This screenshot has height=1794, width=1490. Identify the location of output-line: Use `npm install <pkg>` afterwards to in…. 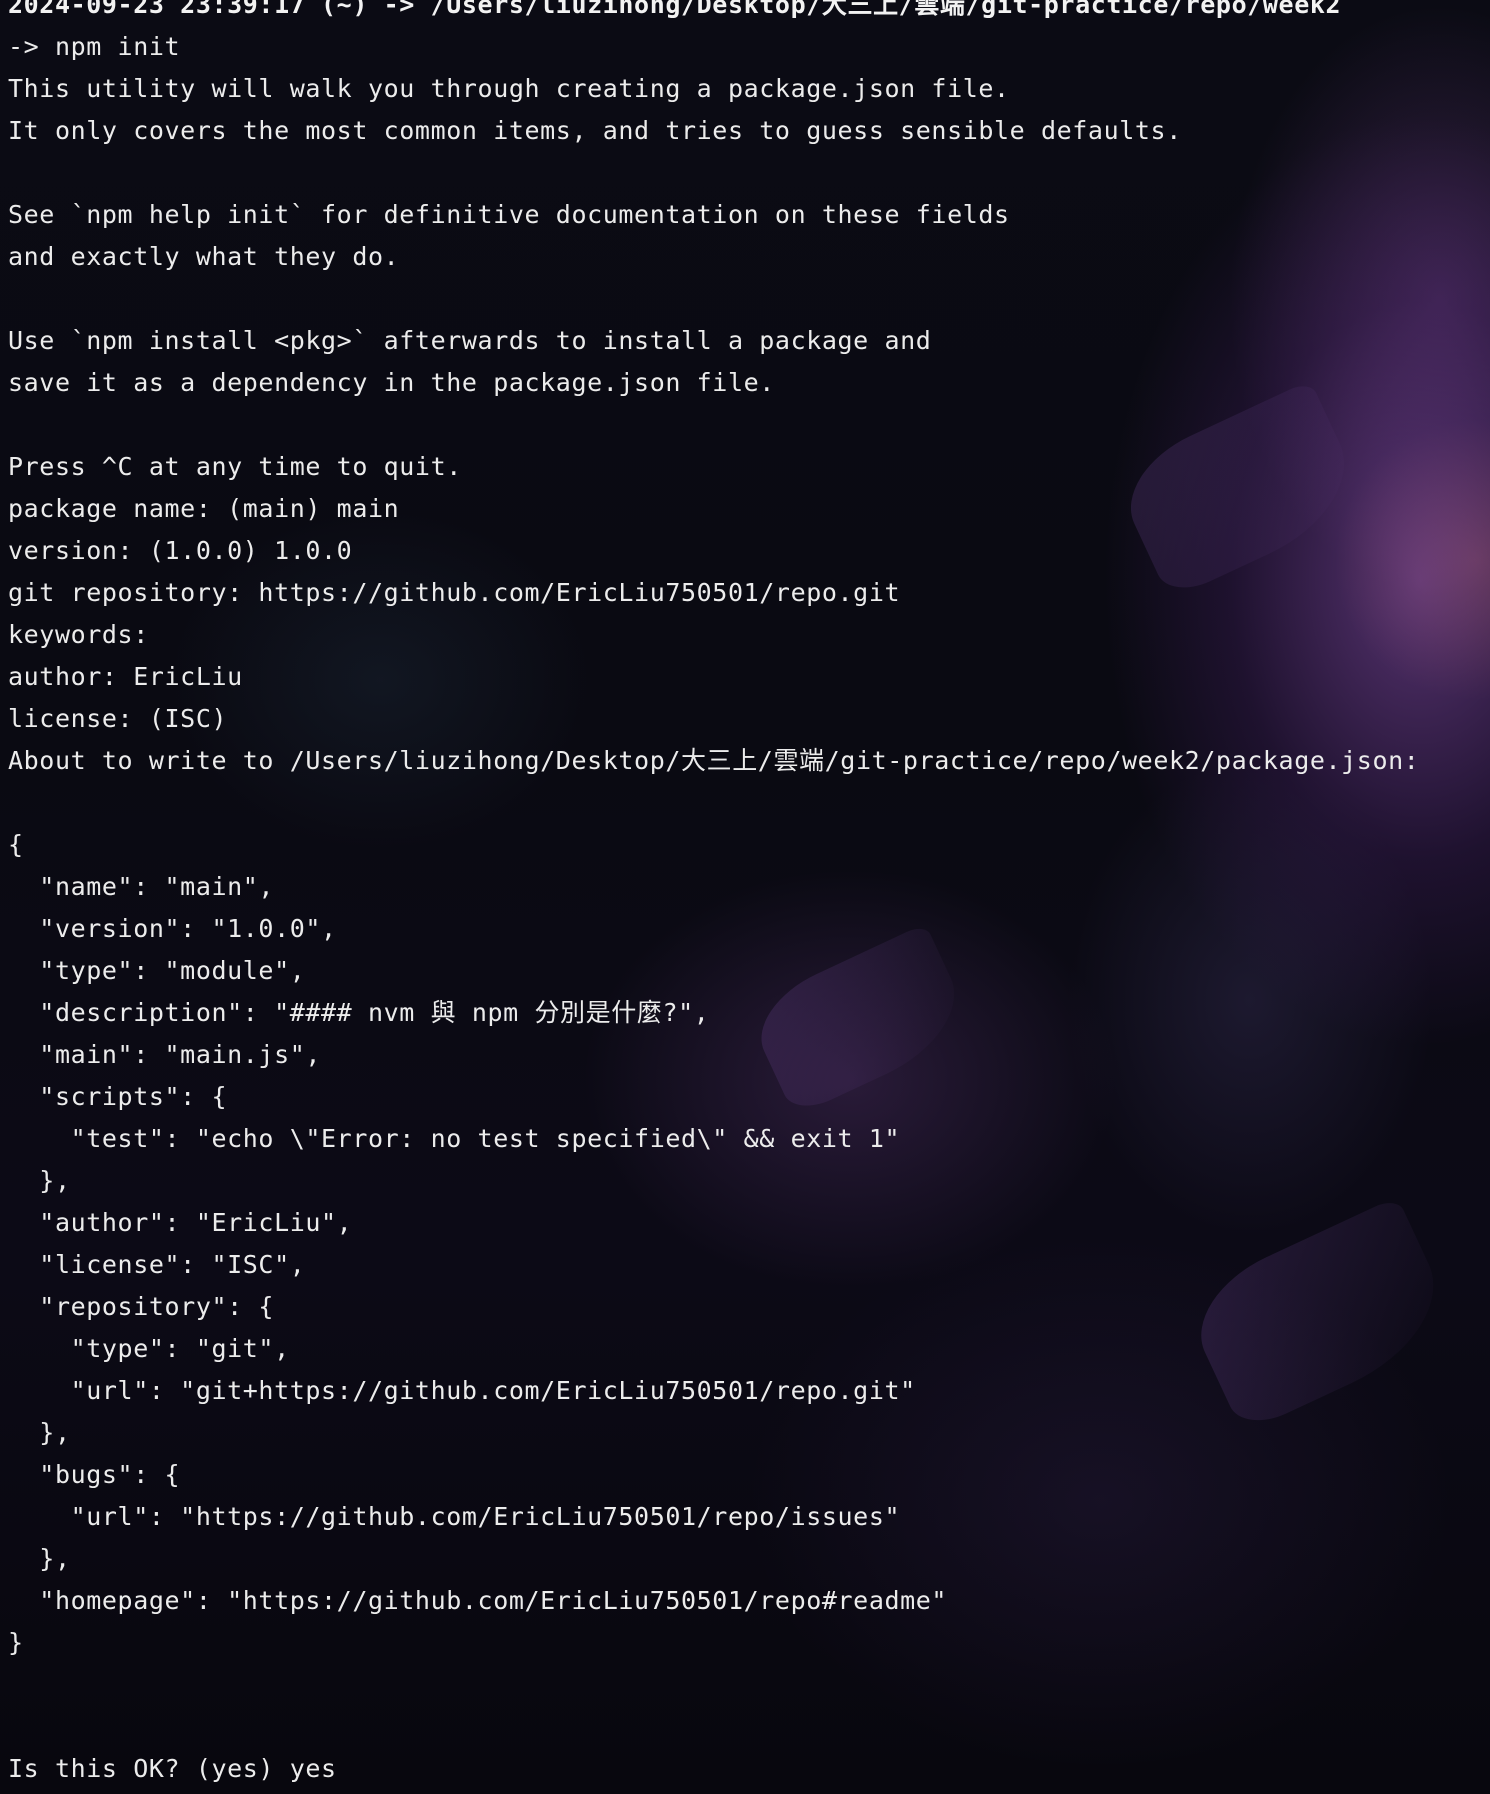
(470, 340).